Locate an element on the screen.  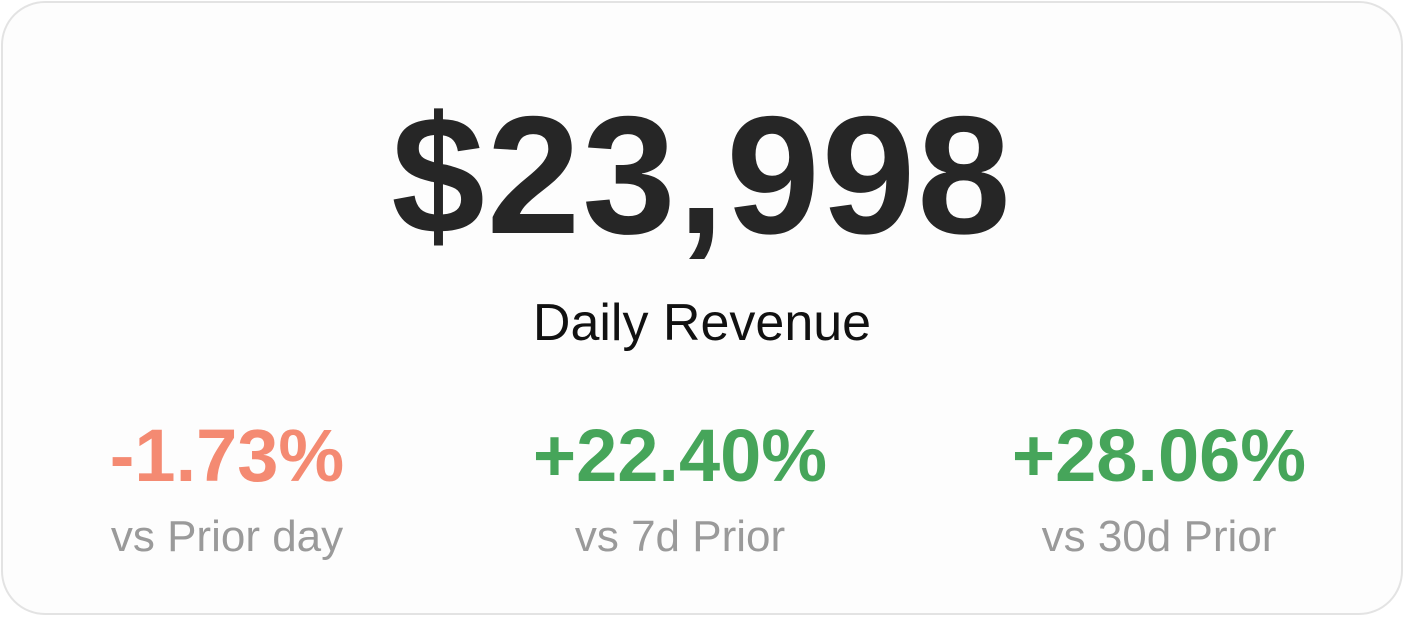
metric-label-prior-day: vs Prior day is located at coordinates (227, 536).